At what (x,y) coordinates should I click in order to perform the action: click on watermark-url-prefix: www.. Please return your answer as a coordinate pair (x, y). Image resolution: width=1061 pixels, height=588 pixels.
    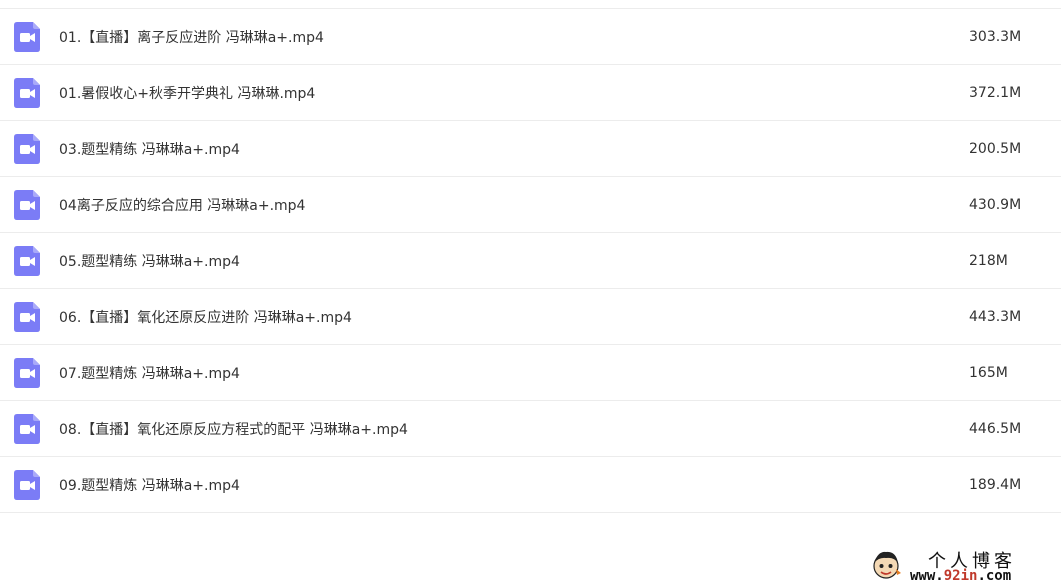
    Looking at the image, I should click on (927, 576).